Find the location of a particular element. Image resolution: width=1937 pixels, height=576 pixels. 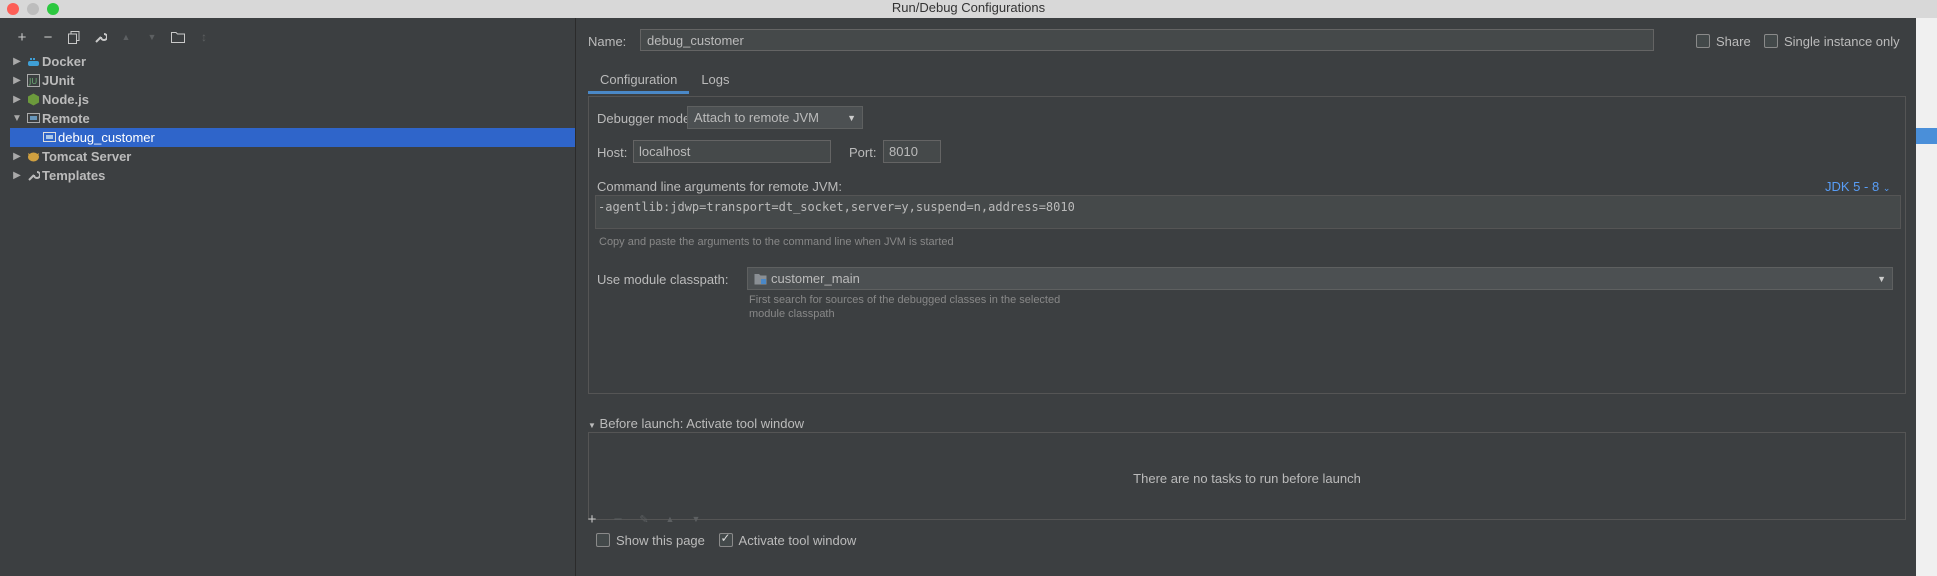

module-hint-line-2: module classpath is located at coordinates (792, 314).